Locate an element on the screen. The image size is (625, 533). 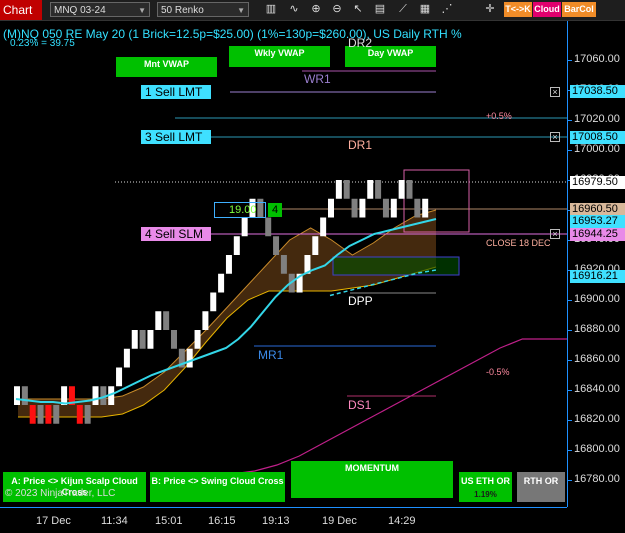
chart-tab: Chart is located at coordinates (21, 10).